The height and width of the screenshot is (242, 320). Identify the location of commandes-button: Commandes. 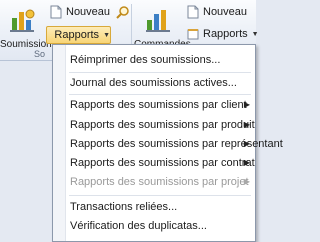
(158, 26).